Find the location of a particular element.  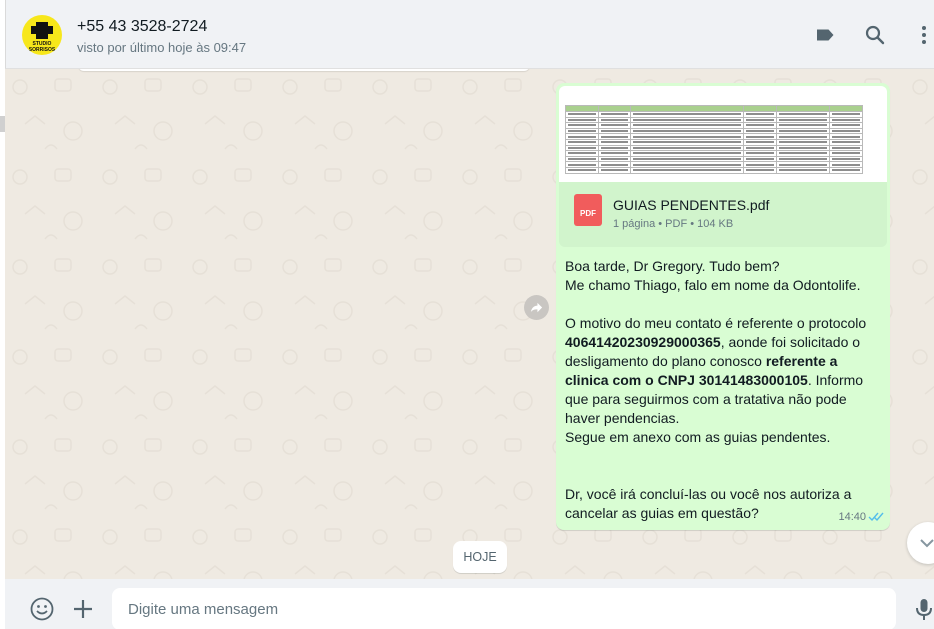

menu-dots-icon is located at coordinates (923, 35).